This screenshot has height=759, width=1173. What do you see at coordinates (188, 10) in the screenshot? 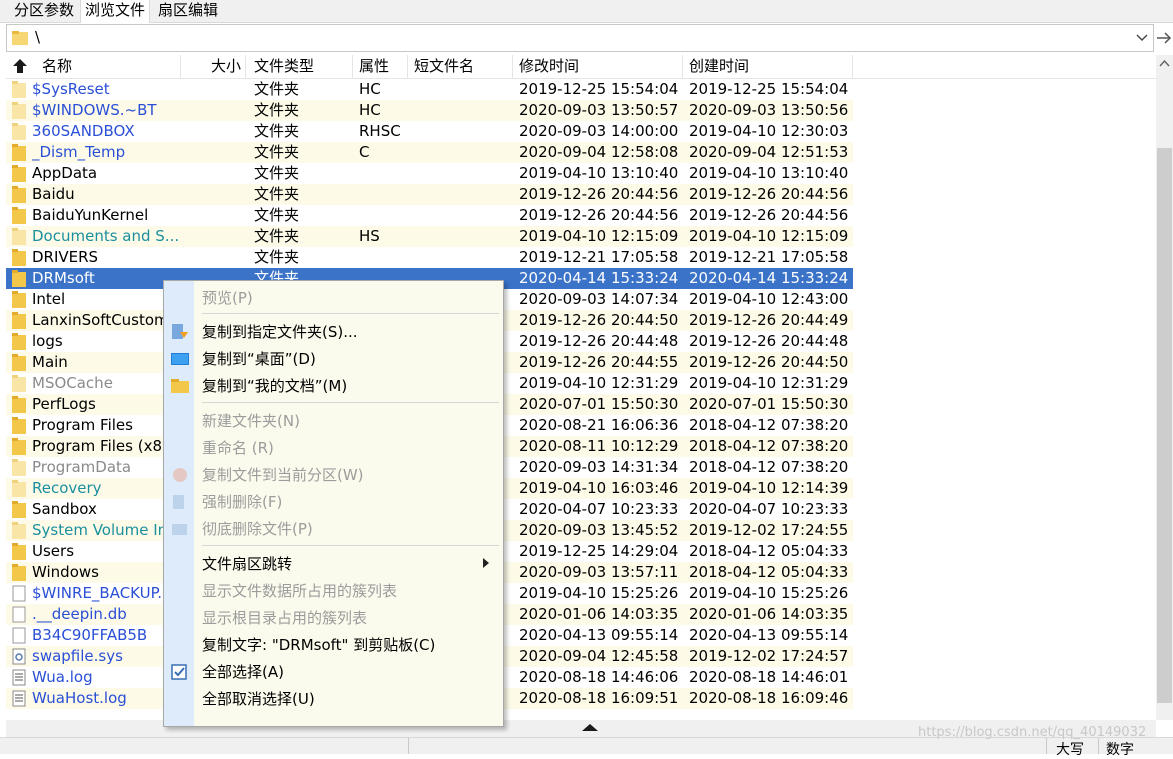
I see `tab-sector-edit: 扇区编辑` at bounding box center [188, 10].